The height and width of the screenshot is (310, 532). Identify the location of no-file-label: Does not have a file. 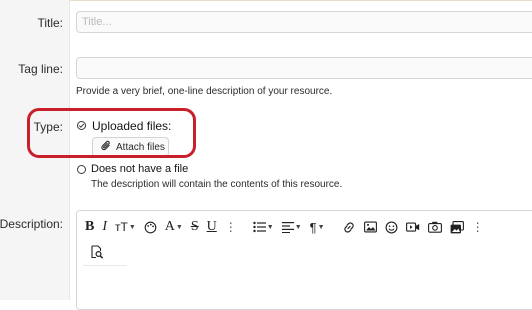
(140, 169).